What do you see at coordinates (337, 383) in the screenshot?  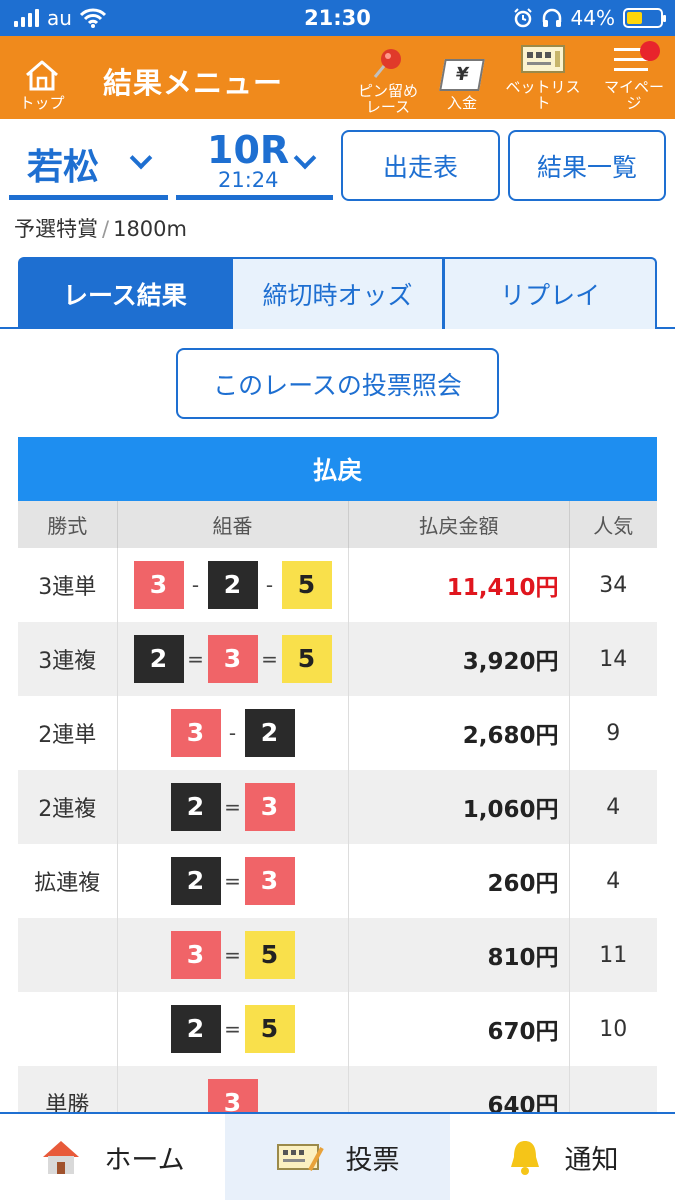 I see `vote-inquiry-button: このレースの投票照会` at bounding box center [337, 383].